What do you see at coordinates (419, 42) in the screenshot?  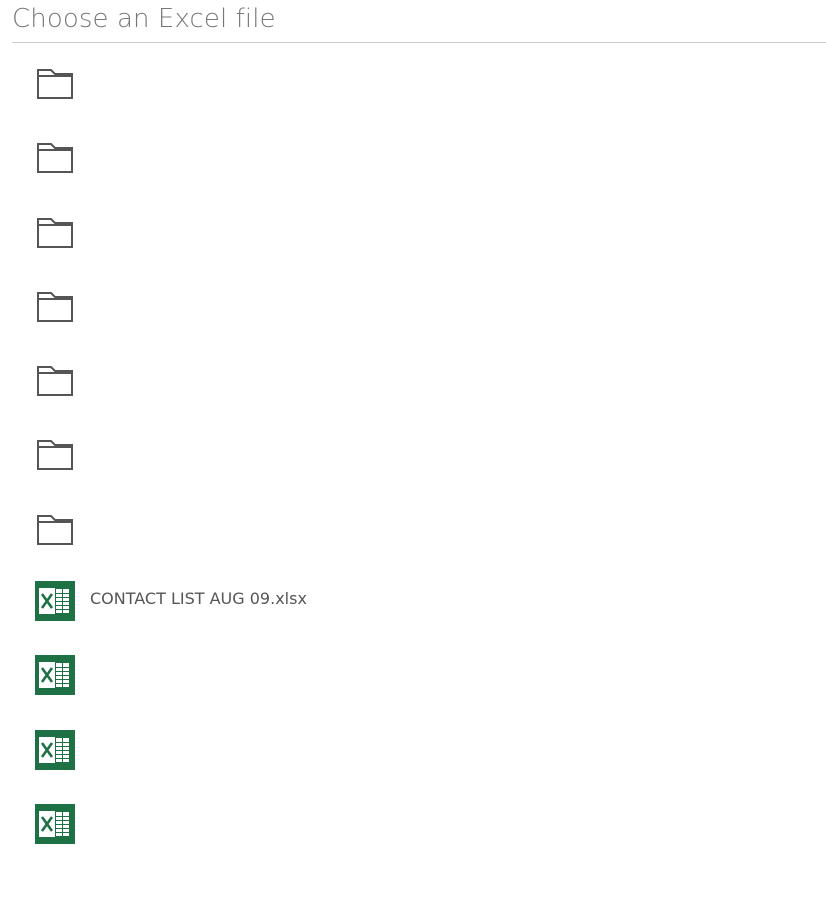 I see `title-divider` at bounding box center [419, 42].